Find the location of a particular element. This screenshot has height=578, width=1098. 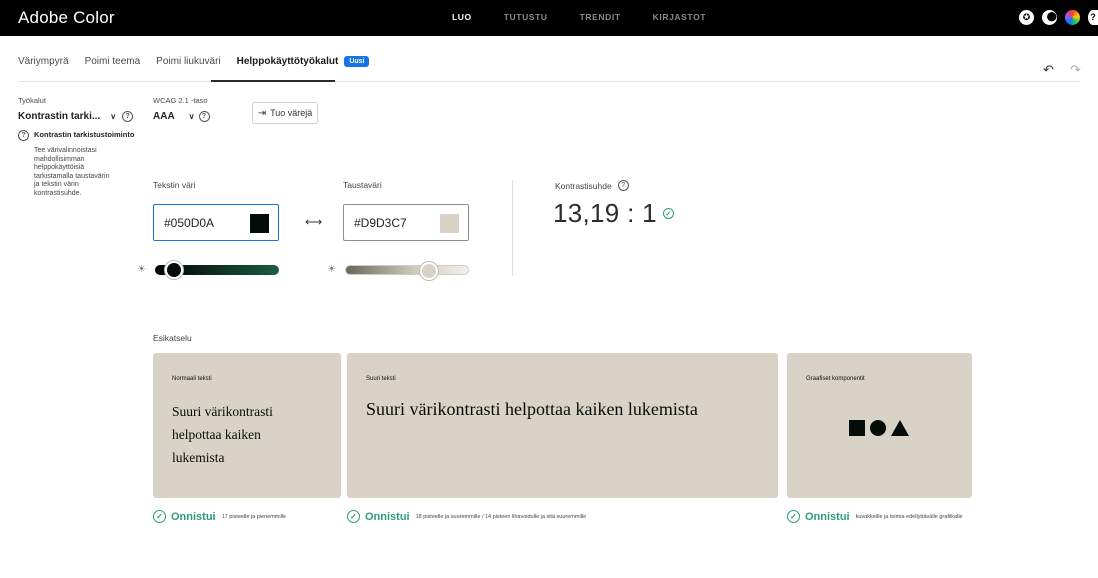

wcag-dropdown: AAA ∨ ? is located at coordinates (181, 116).